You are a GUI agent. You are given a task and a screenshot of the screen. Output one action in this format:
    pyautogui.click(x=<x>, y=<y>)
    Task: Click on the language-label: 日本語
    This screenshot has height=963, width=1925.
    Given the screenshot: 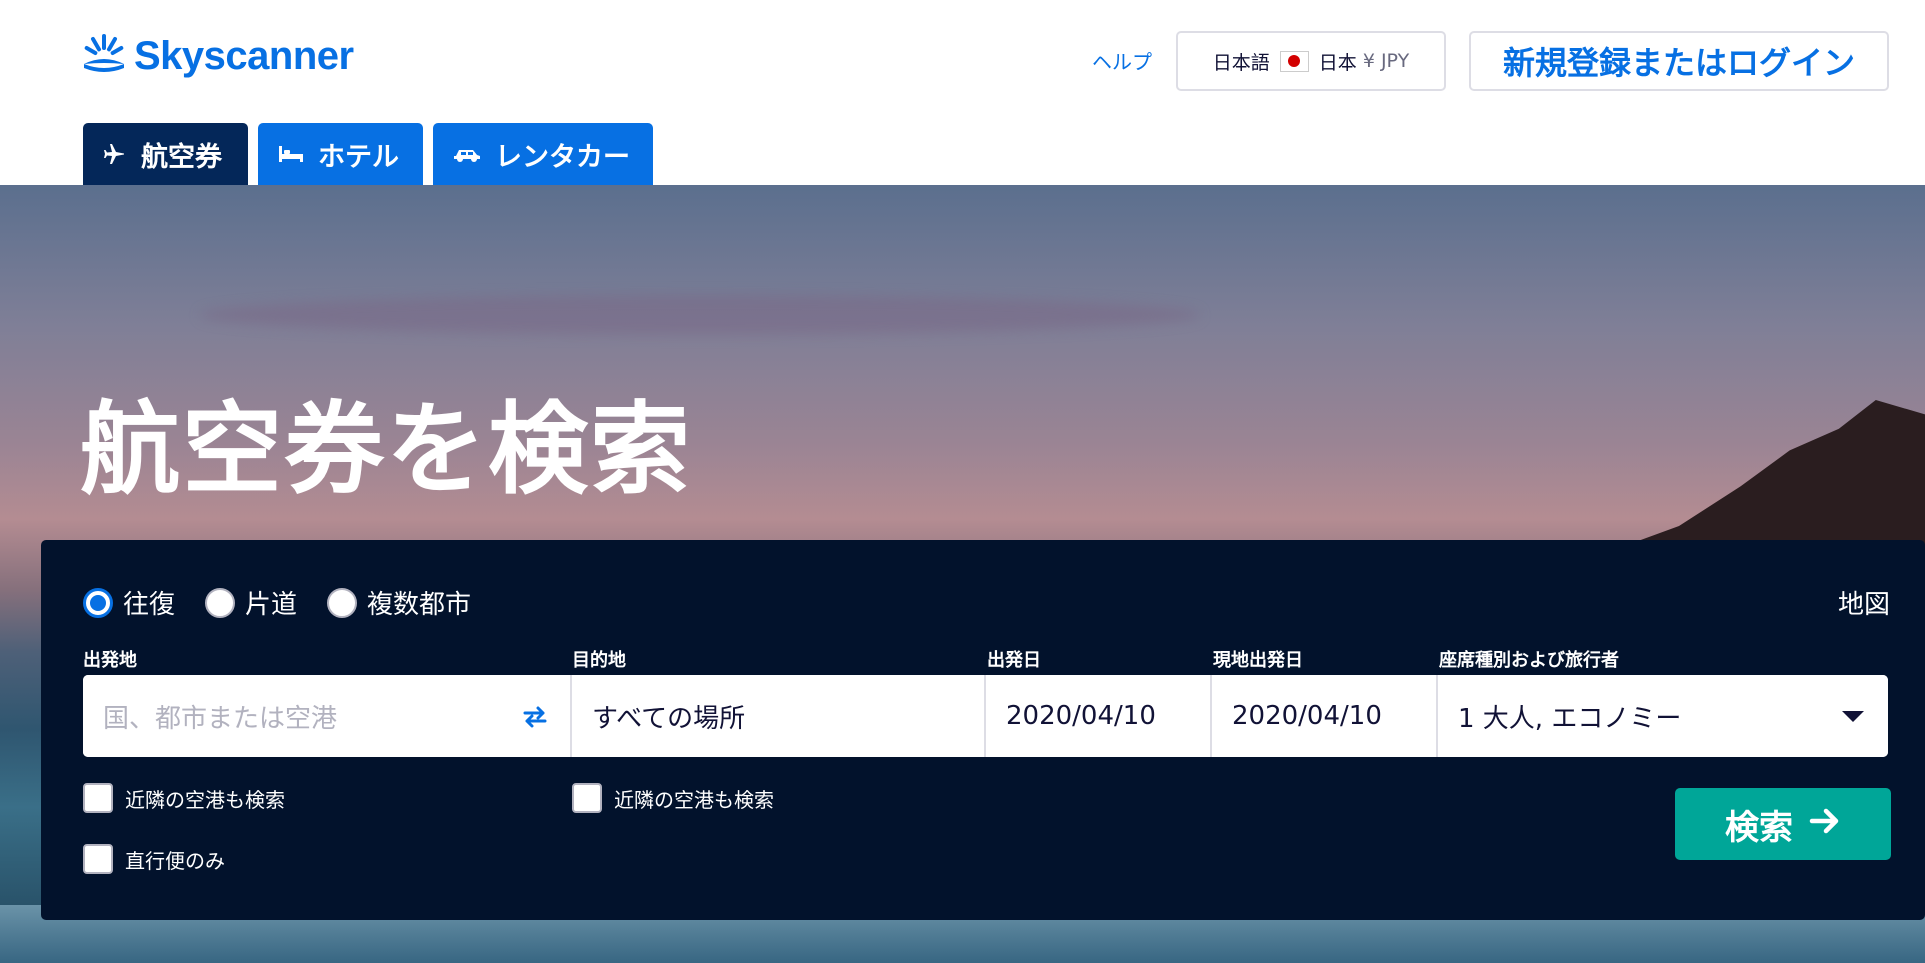 What is the action you would take?
    pyautogui.click(x=1241, y=62)
    